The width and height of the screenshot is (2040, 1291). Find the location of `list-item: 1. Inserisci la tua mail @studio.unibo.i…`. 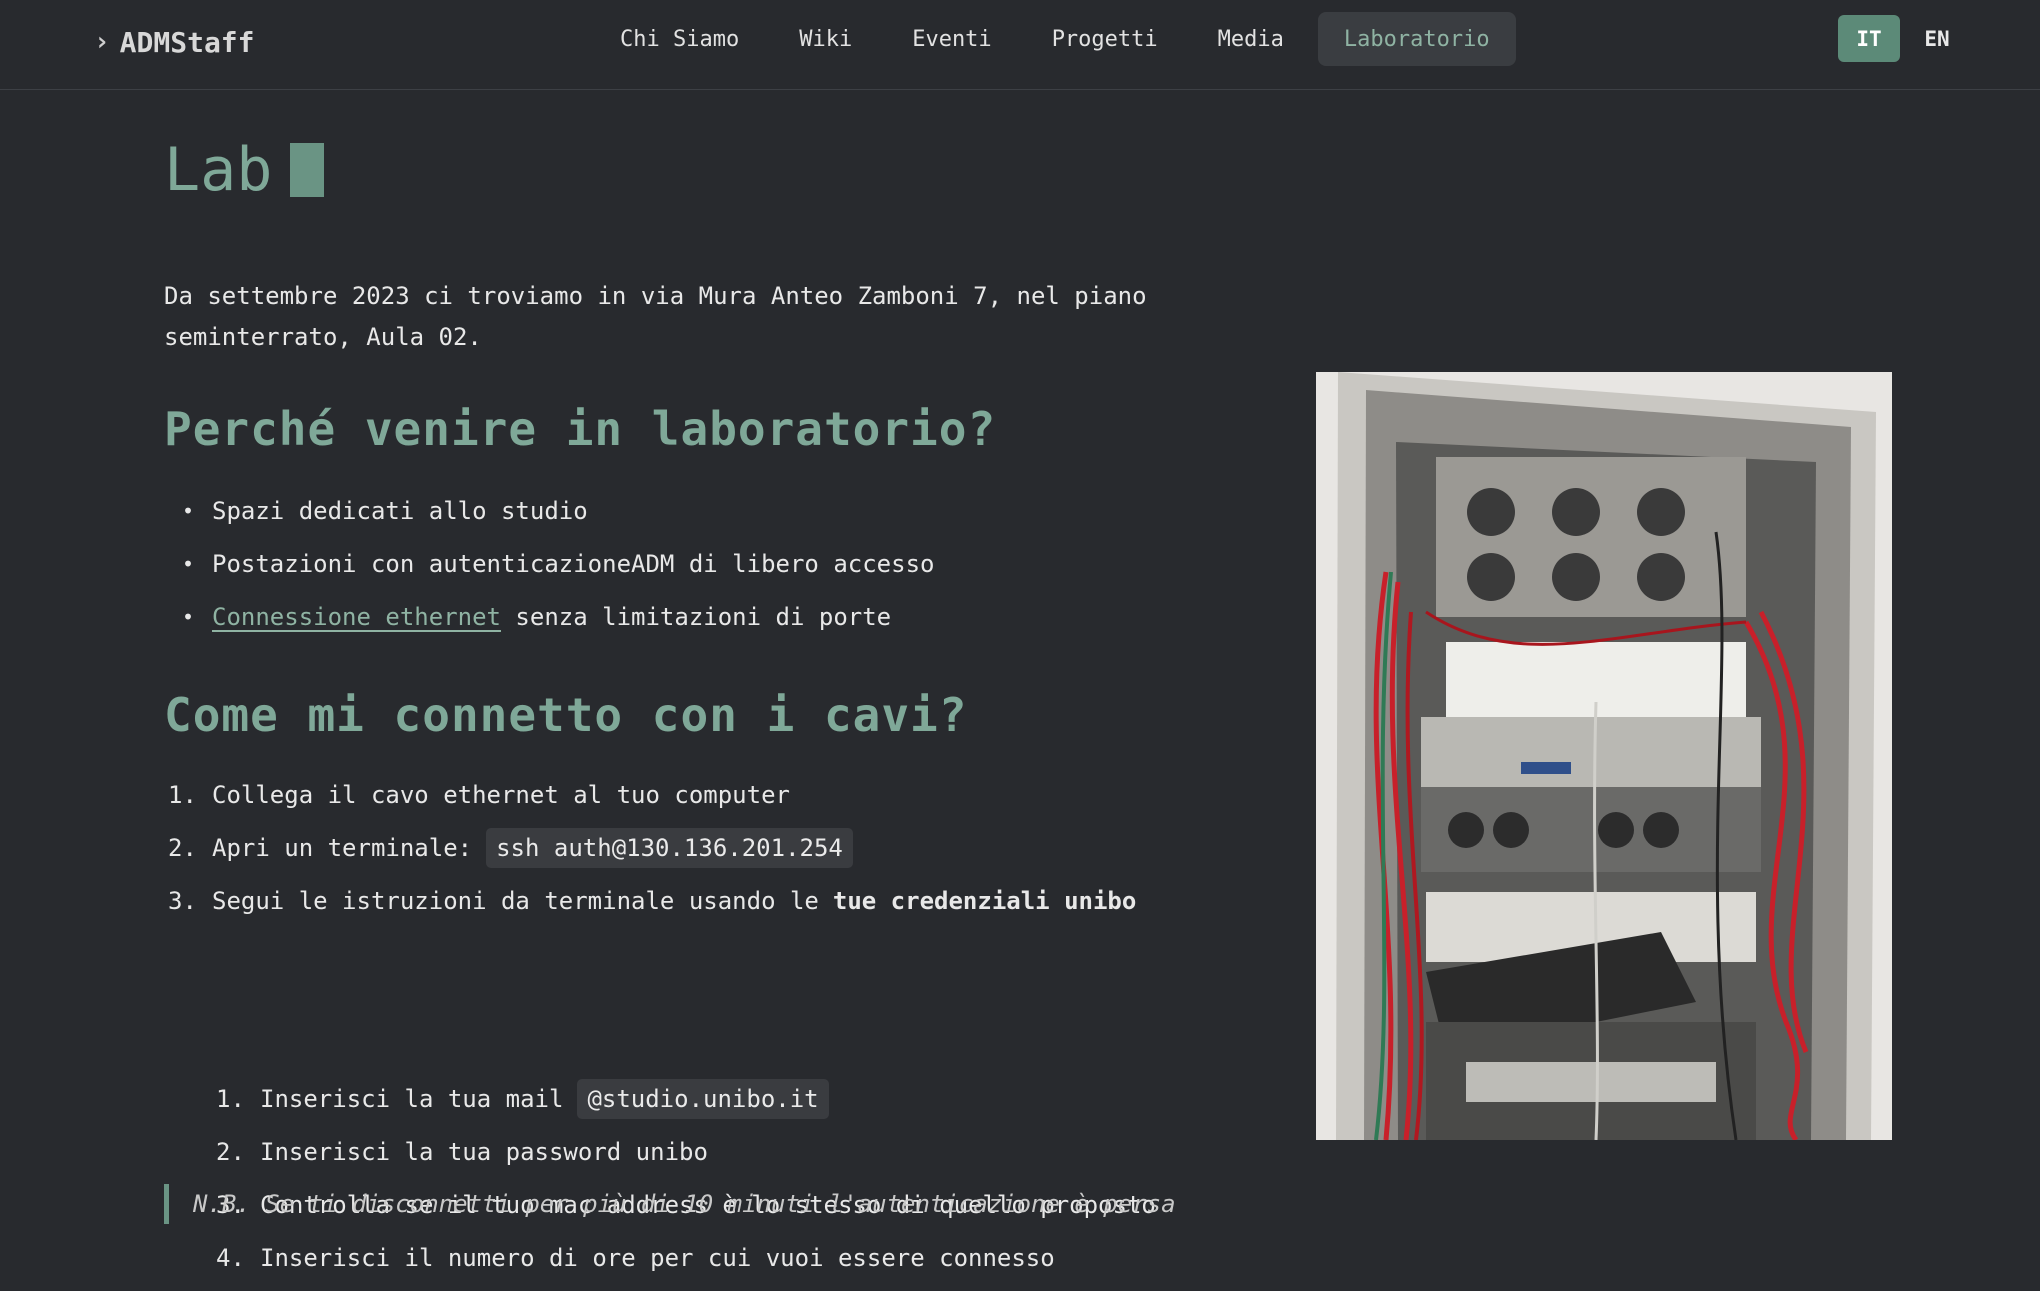

list-item: 1. Inserisci la tua mail @studio.unibo.i… is located at coordinates (684, 1098).